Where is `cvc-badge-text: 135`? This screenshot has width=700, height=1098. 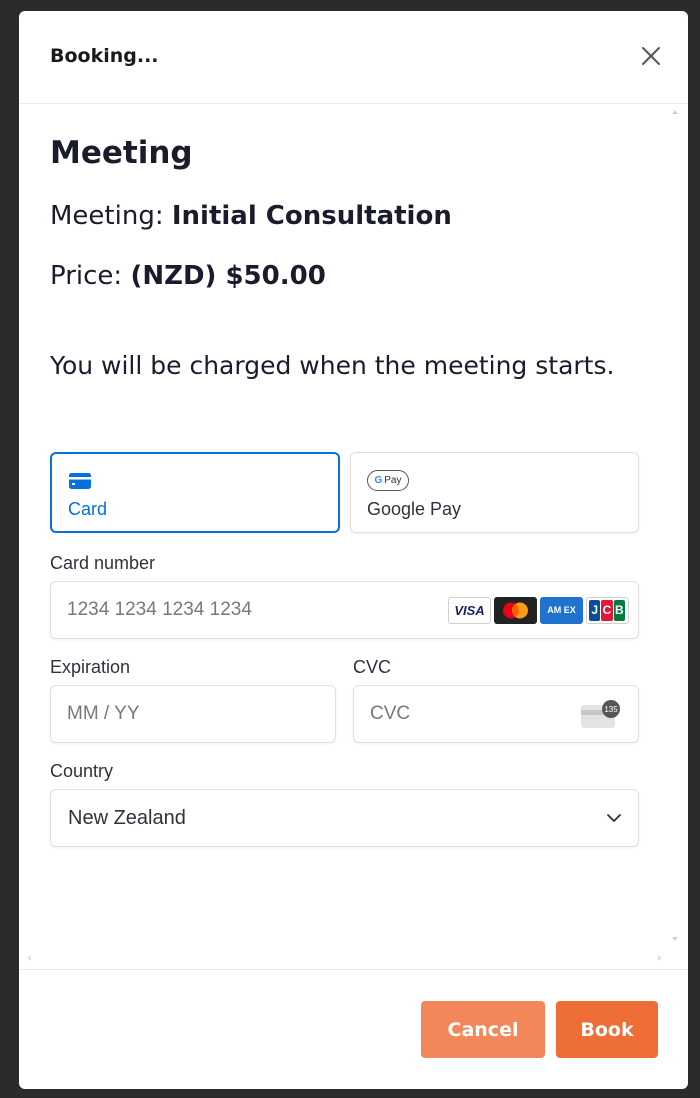
cvc-badge-text: 135 is located at coordinates (611, 709).